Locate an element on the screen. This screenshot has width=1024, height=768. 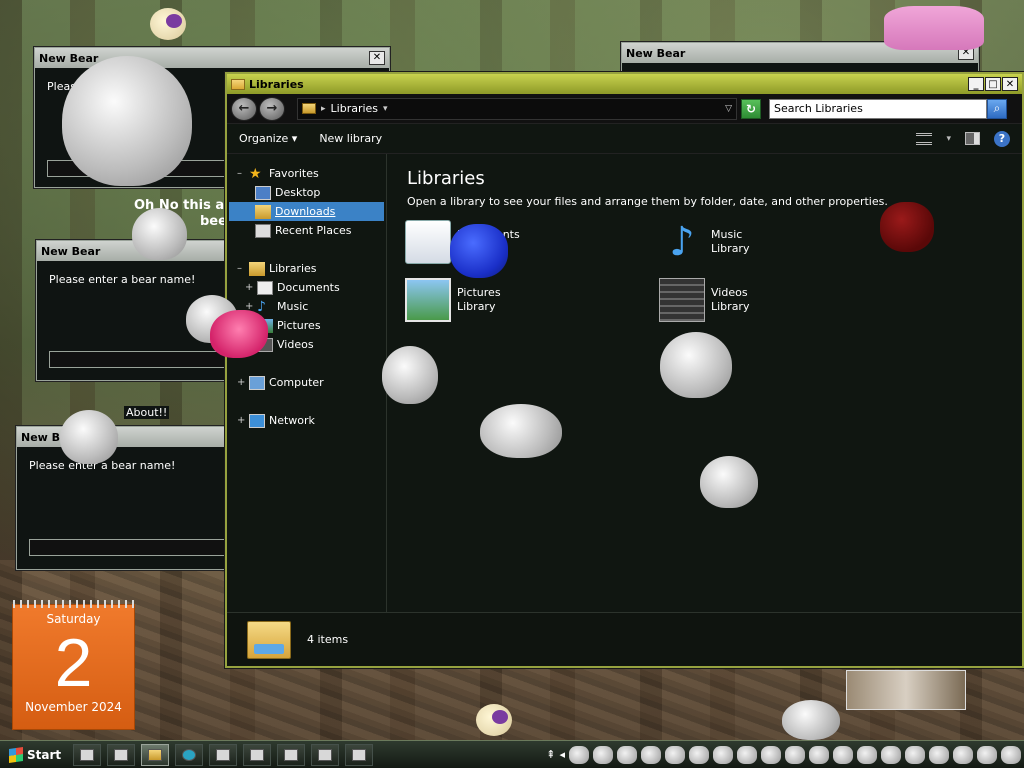
address-bar-row: ← → ▸ Libraries ▾ ▽ ↻ Search Libraries ⌕ is located at coordinates (624, 109).